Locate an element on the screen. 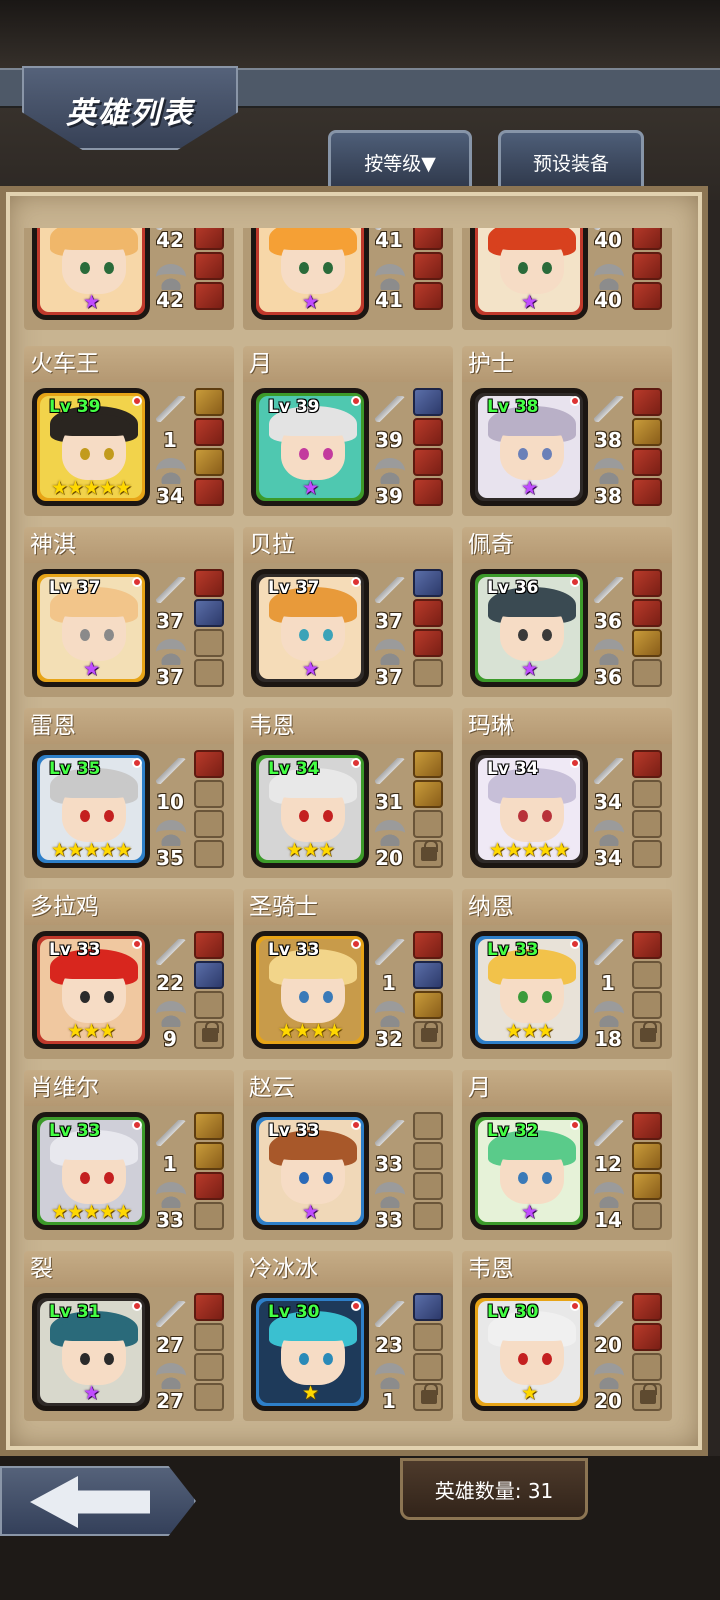 The width and height of the screenshot is (720, 1600). hero-portrait: Lv 39 ★★★★★ is located at coordinates (91, 447).